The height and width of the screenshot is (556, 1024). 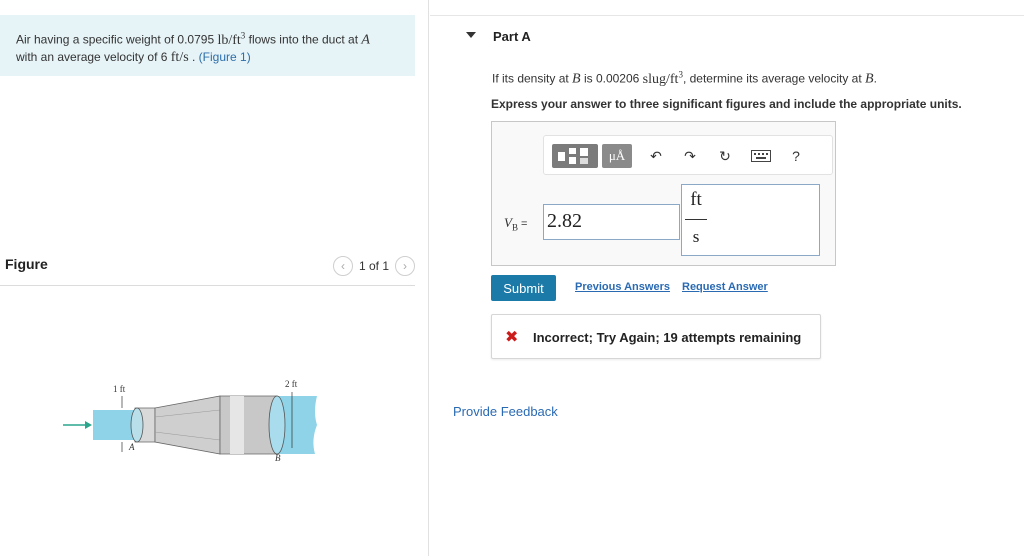 I want to click on redo-icon: ↷, so click(x=690, y=156).